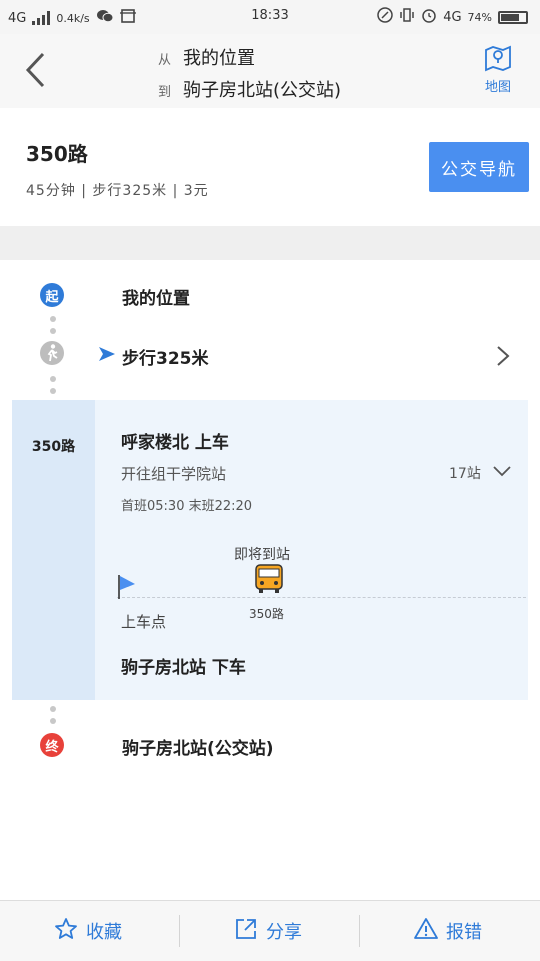 The width and height of the screenshot is (540, 961). I want to click on map-icon, so click(498, 60).